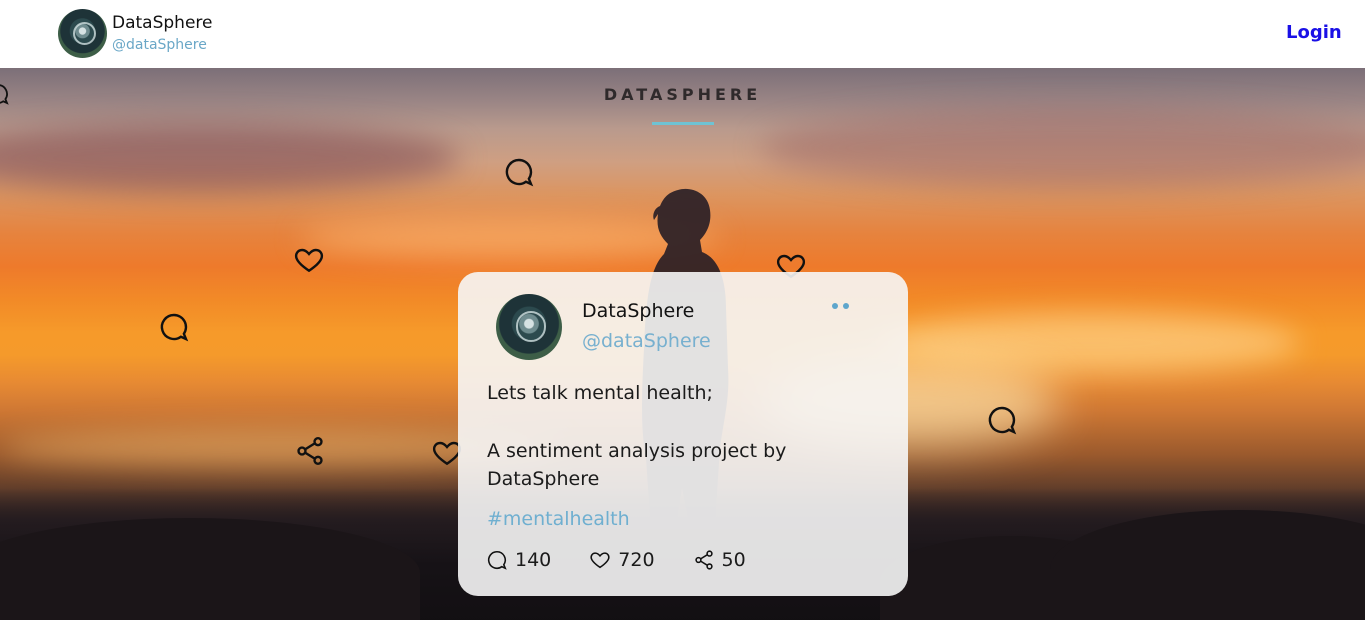 This screenshot has height=620, width=1365. I want to click on site-title: DATASPHERE, so click(682, 94).